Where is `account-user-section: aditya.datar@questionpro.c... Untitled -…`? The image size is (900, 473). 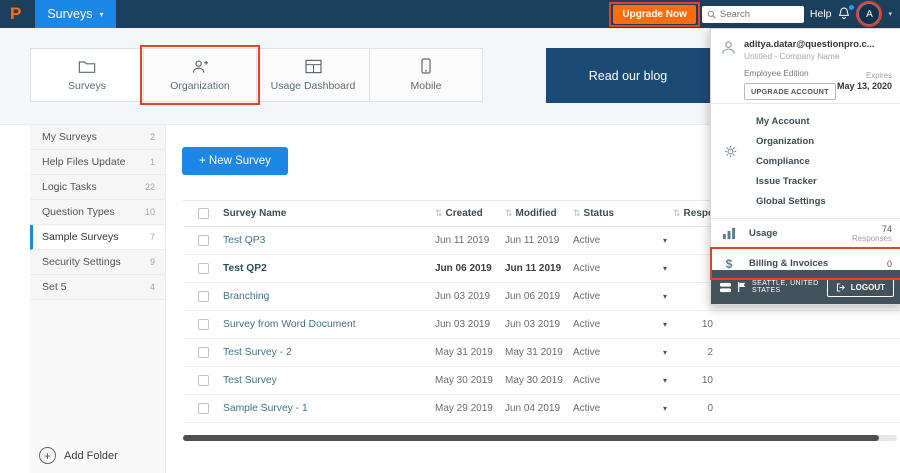 account-user-section: aditya.datar@questionpro.c... Untitled -… is located at coordinates (805, 66).